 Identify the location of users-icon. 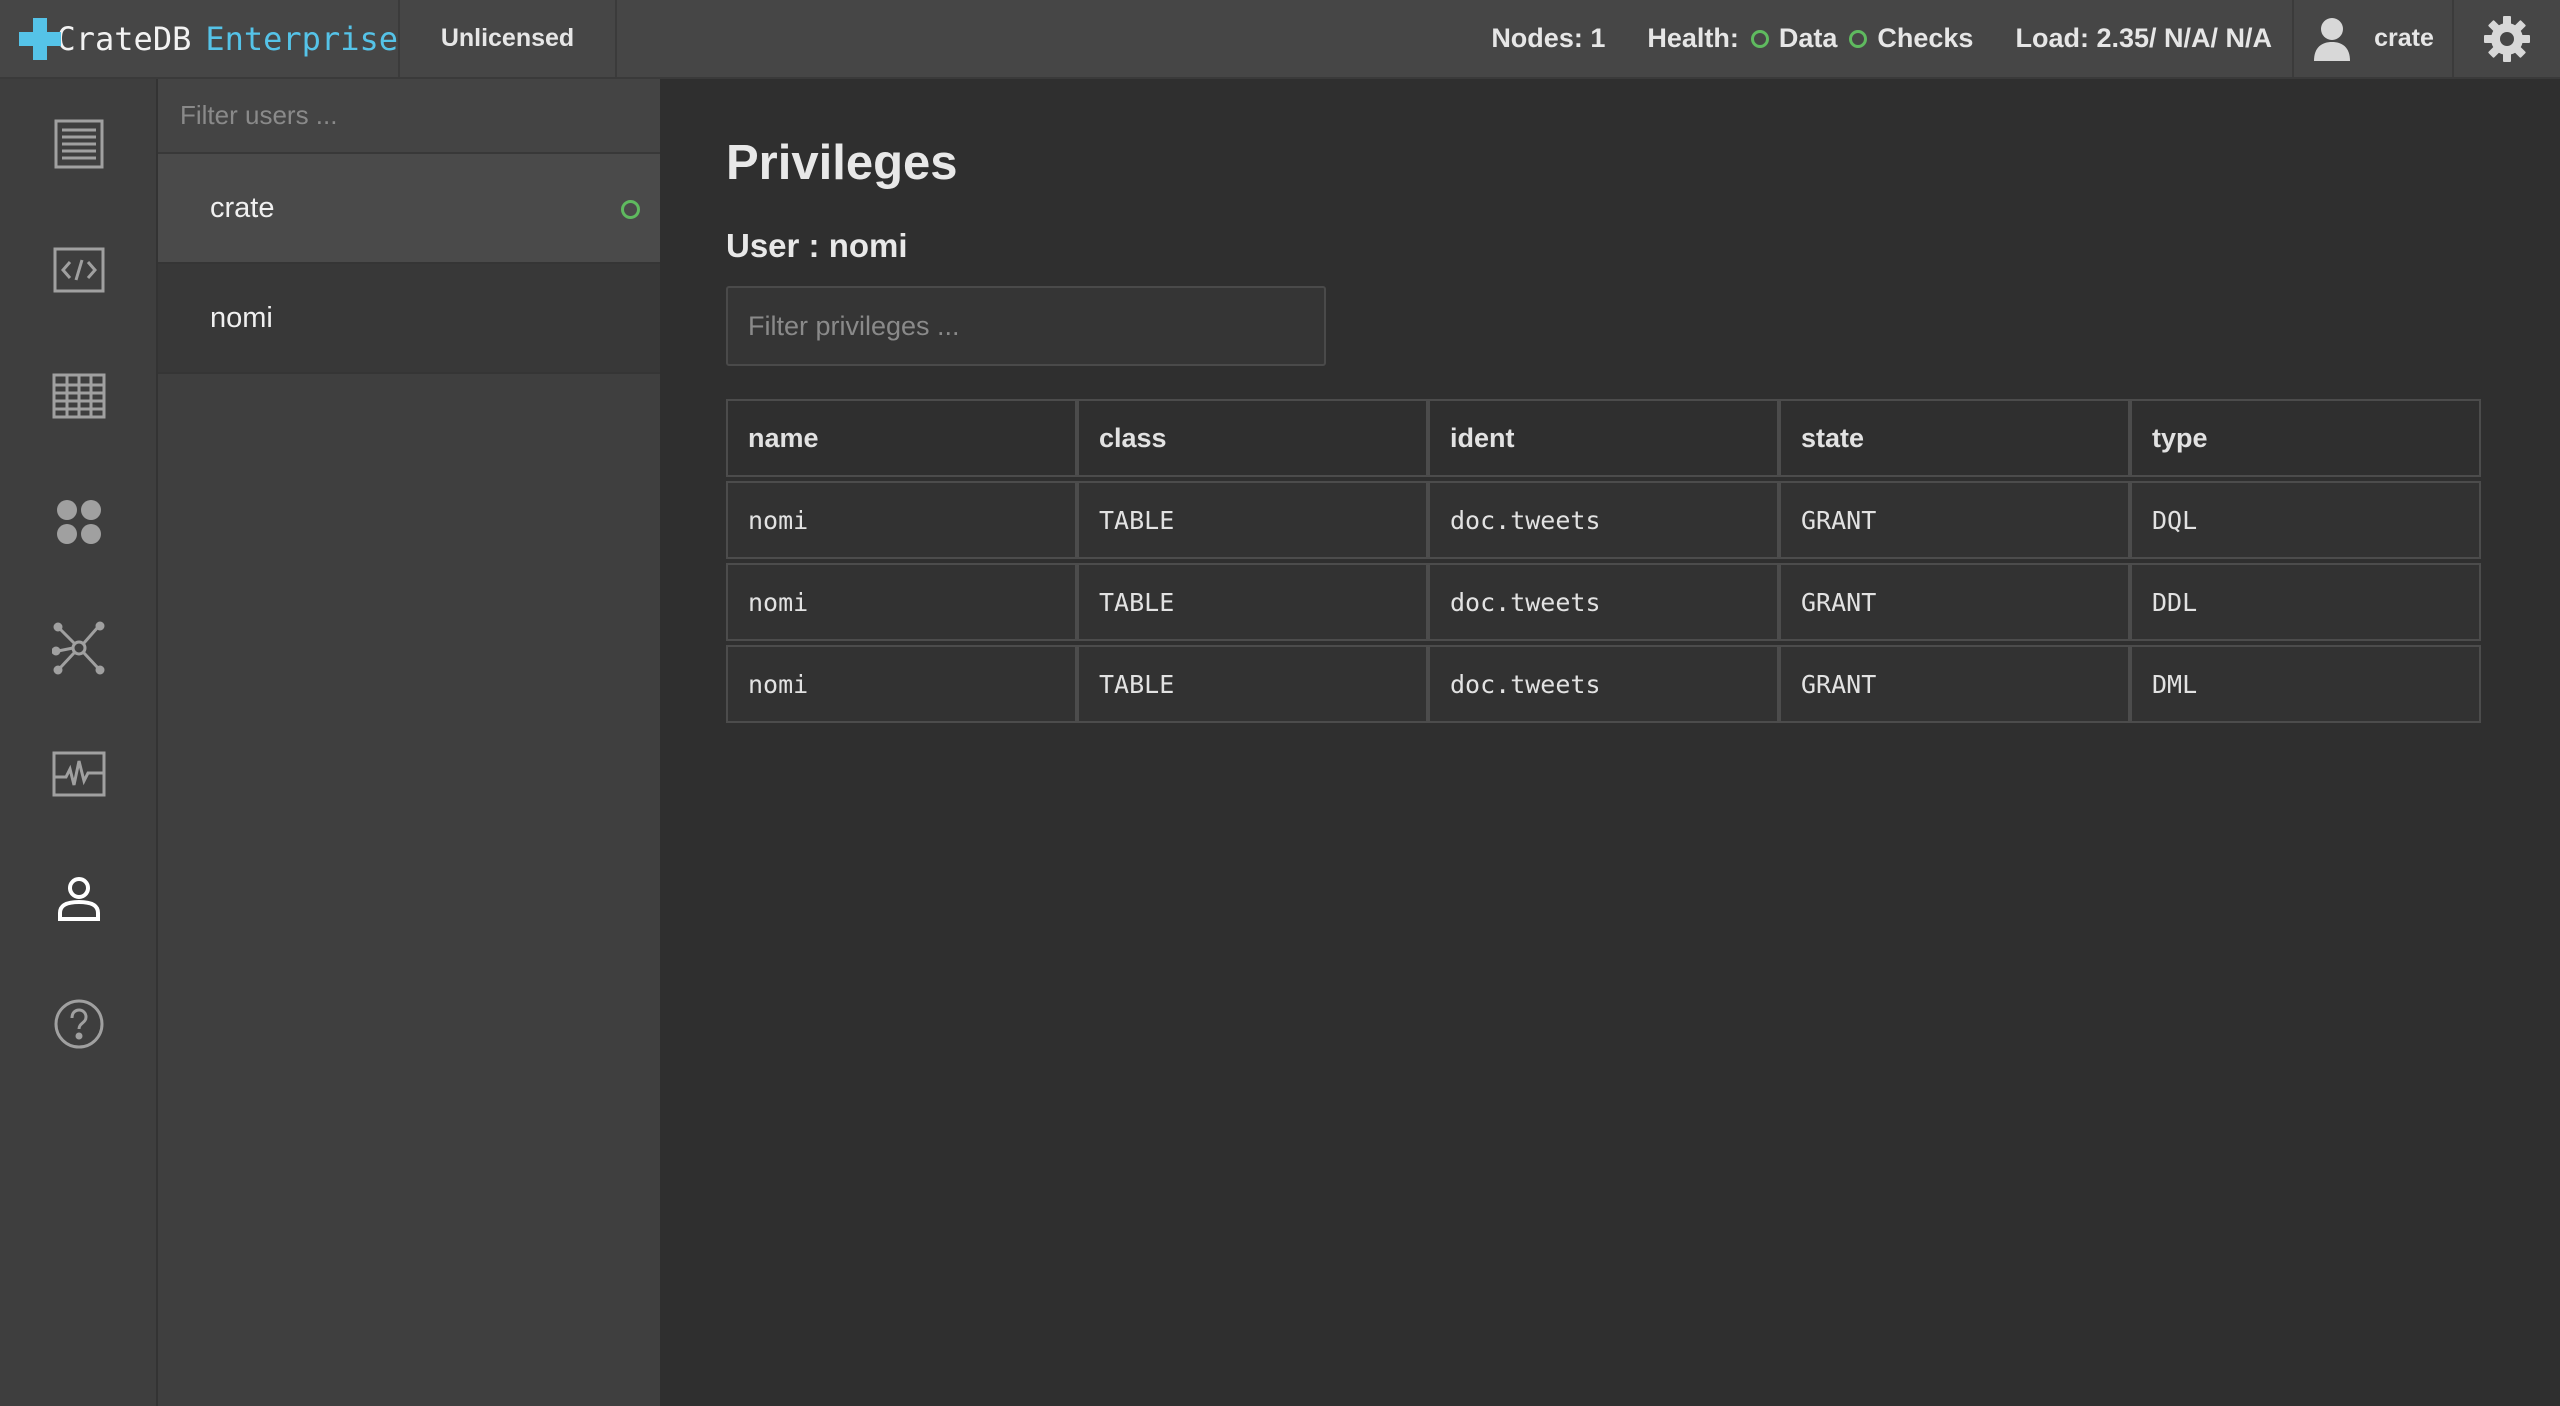
(79, 899).